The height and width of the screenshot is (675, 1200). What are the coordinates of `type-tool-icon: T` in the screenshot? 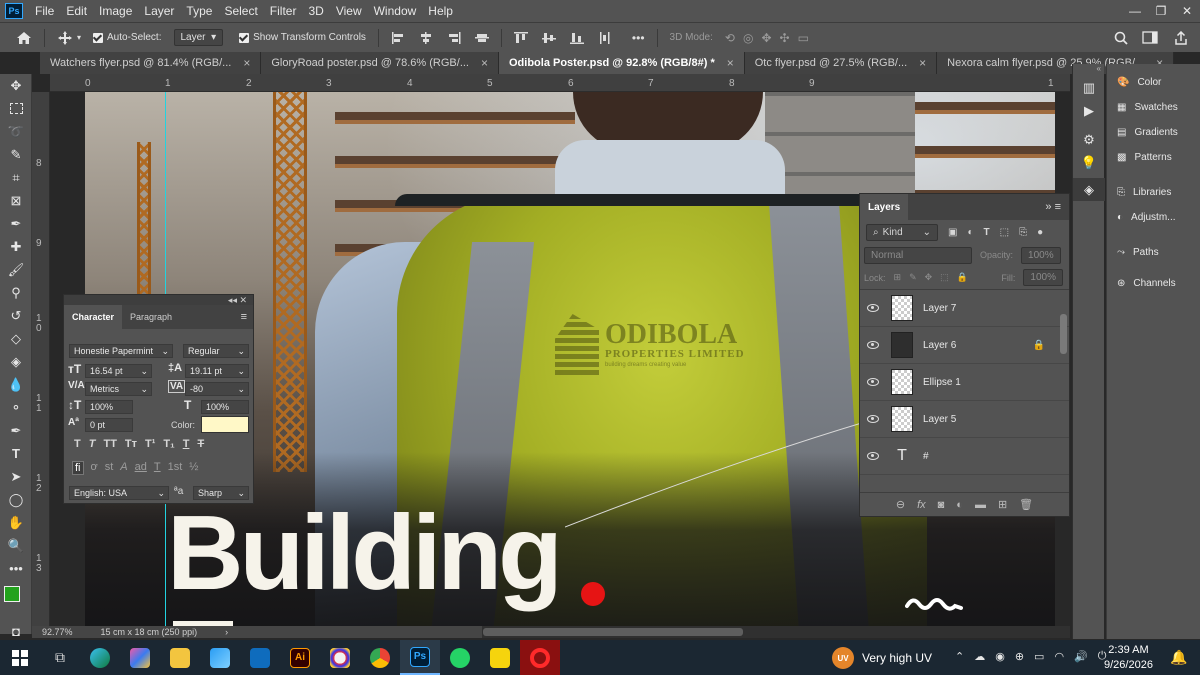 It's located at (16, 453).